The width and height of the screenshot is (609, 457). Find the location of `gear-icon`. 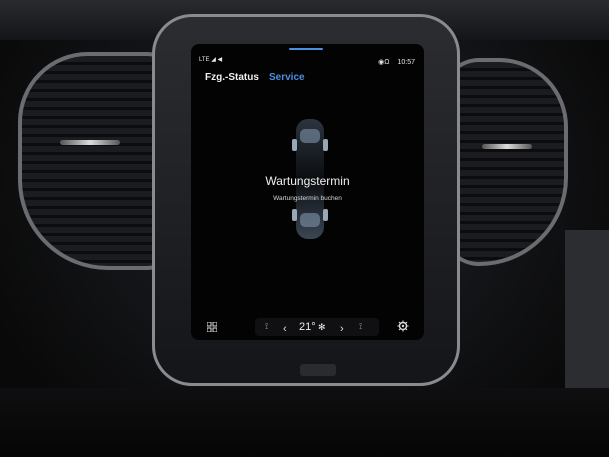

gear-icon is located at coordinates (403, 326).